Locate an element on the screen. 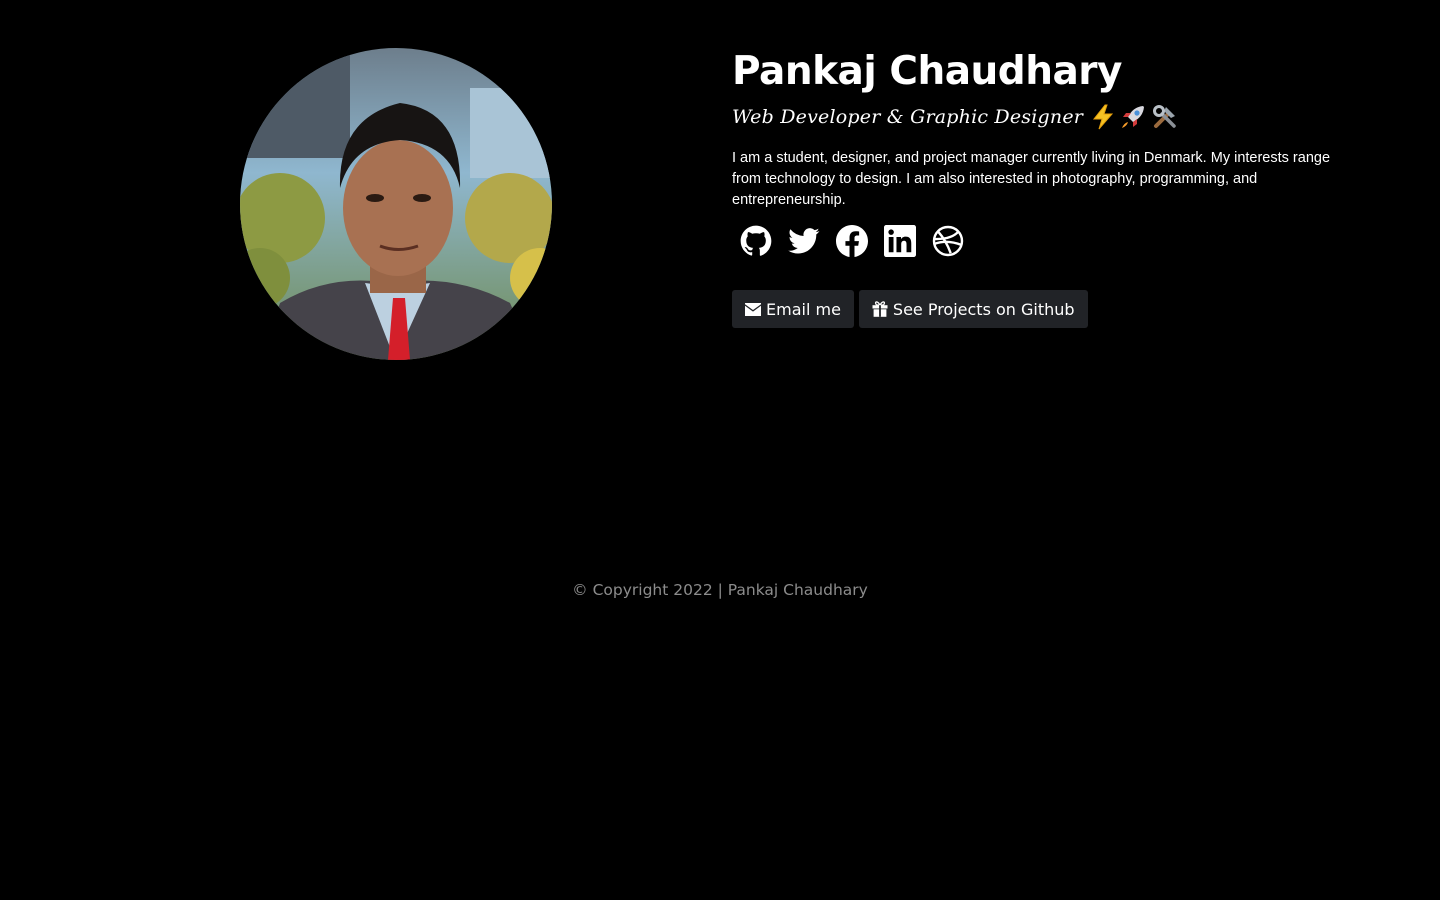  footer-copyright: © Copyright 2022 | Pankaj Chaudhary is located at coordinates (720, 590).